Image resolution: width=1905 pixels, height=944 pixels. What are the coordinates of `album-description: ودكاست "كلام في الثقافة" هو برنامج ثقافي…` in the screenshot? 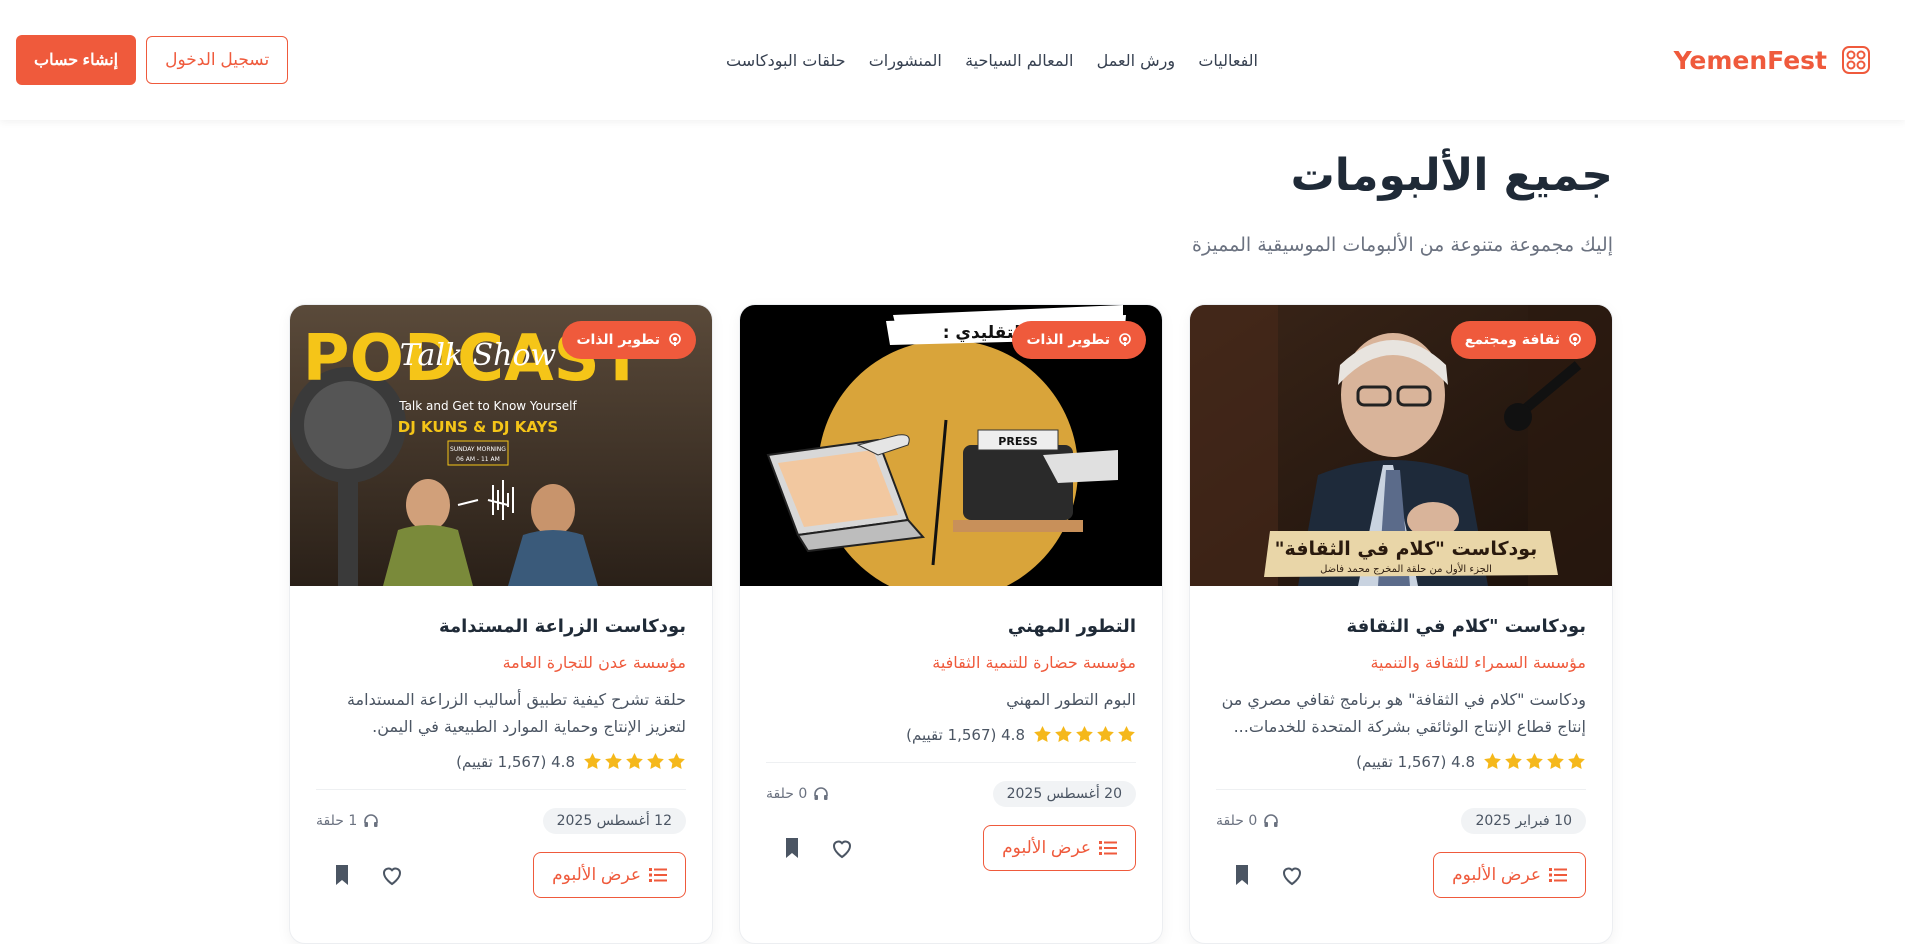 It's located at (1403, 713).